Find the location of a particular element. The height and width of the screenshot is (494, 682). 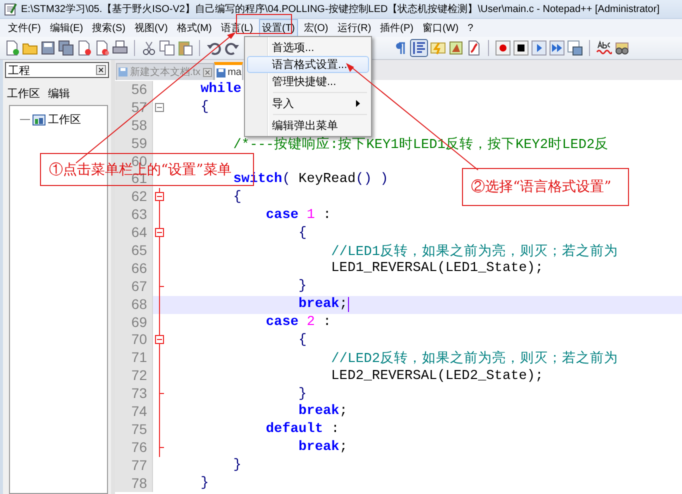

code-line: LED2_REVERSAL(LED2_State); is located at coordinates (437, 376).